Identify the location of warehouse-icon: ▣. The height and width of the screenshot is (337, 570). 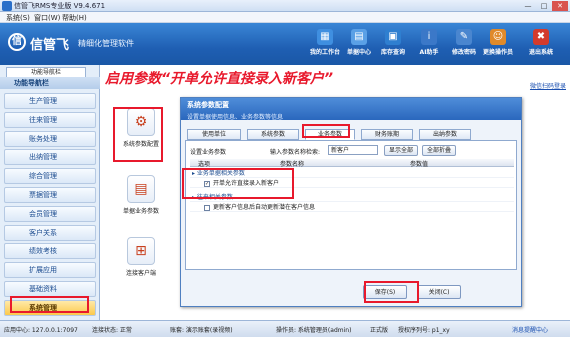
(393, 37).